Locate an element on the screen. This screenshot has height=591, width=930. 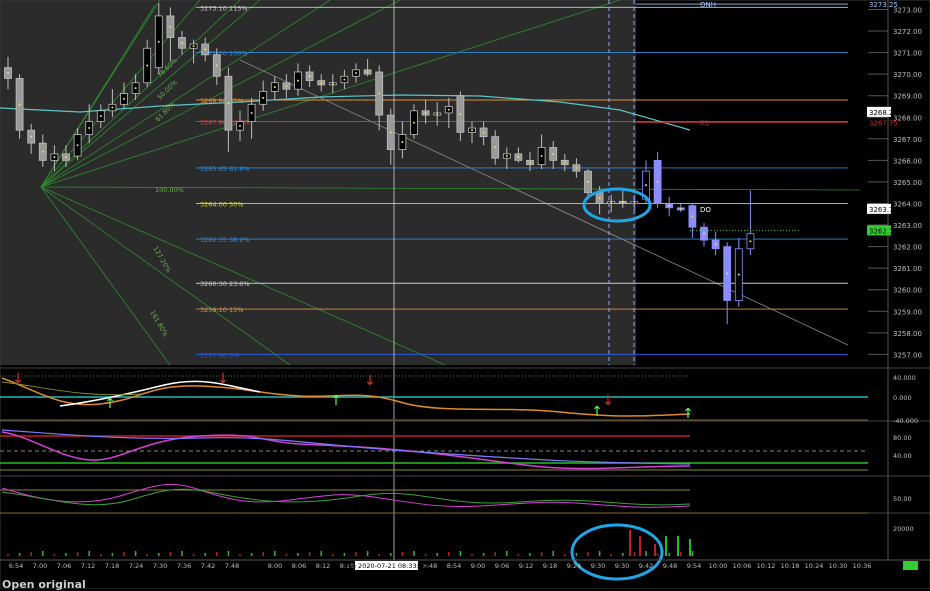
price-tick-label: 3271.00 is located at coordinates (907, 54).